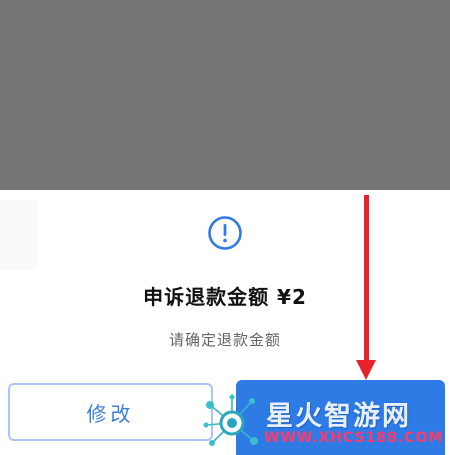 The width and height of the screenshot is (450, 455). What do you see at coordinates (225, 297) in the screenshot?
I see `dialog-title: 申诉退款金额 ¥2` at bounding box center [225, 297].